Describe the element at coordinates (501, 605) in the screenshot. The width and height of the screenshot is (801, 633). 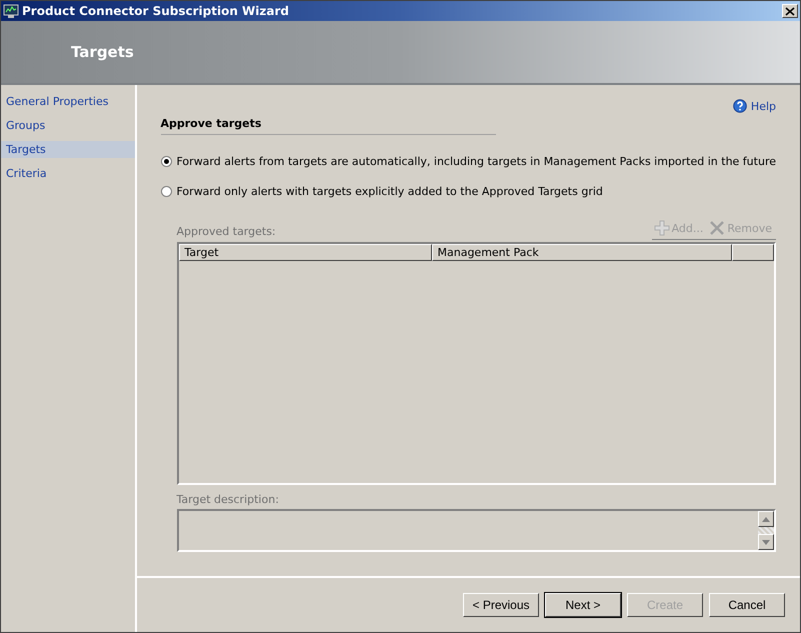
I see `wizard-button: < Previous` at that location.